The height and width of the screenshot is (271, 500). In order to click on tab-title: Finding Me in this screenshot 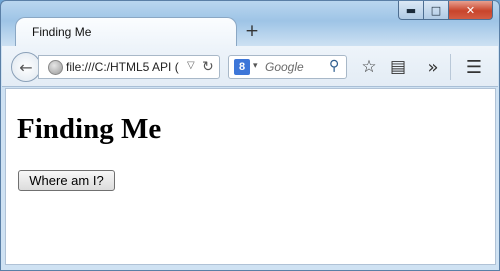, I will do `click(62, 32)`.